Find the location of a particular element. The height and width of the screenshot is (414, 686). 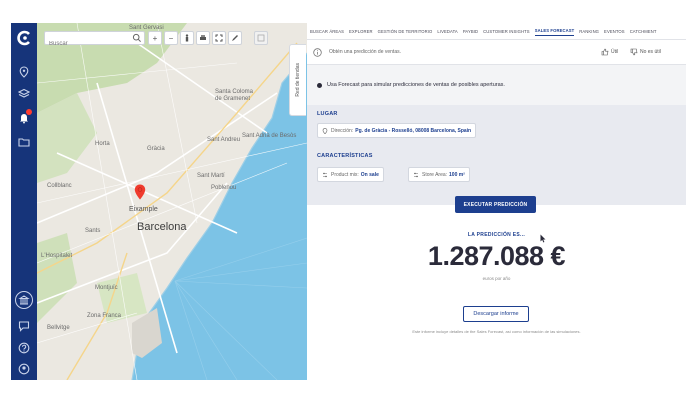

store-network-tab: Red de tiendas is located at coordinates (297, 80).